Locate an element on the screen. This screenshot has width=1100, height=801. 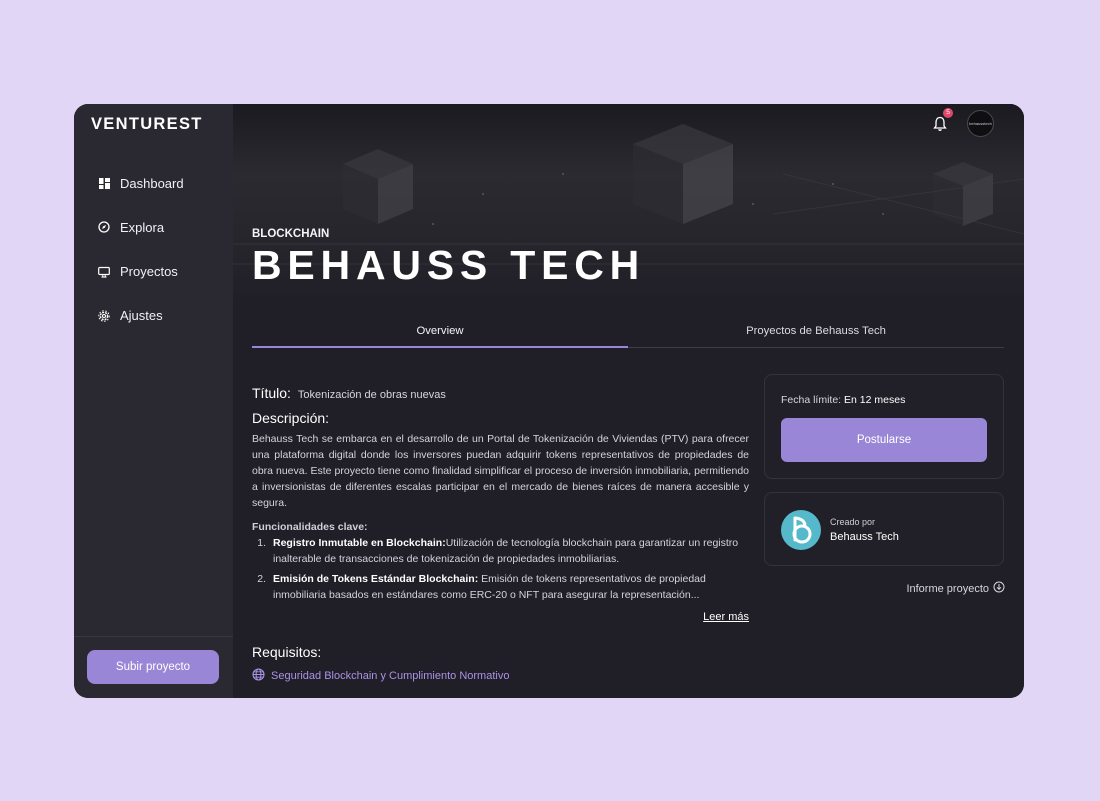
sidebar-divider is located at coordinates (153, 636).